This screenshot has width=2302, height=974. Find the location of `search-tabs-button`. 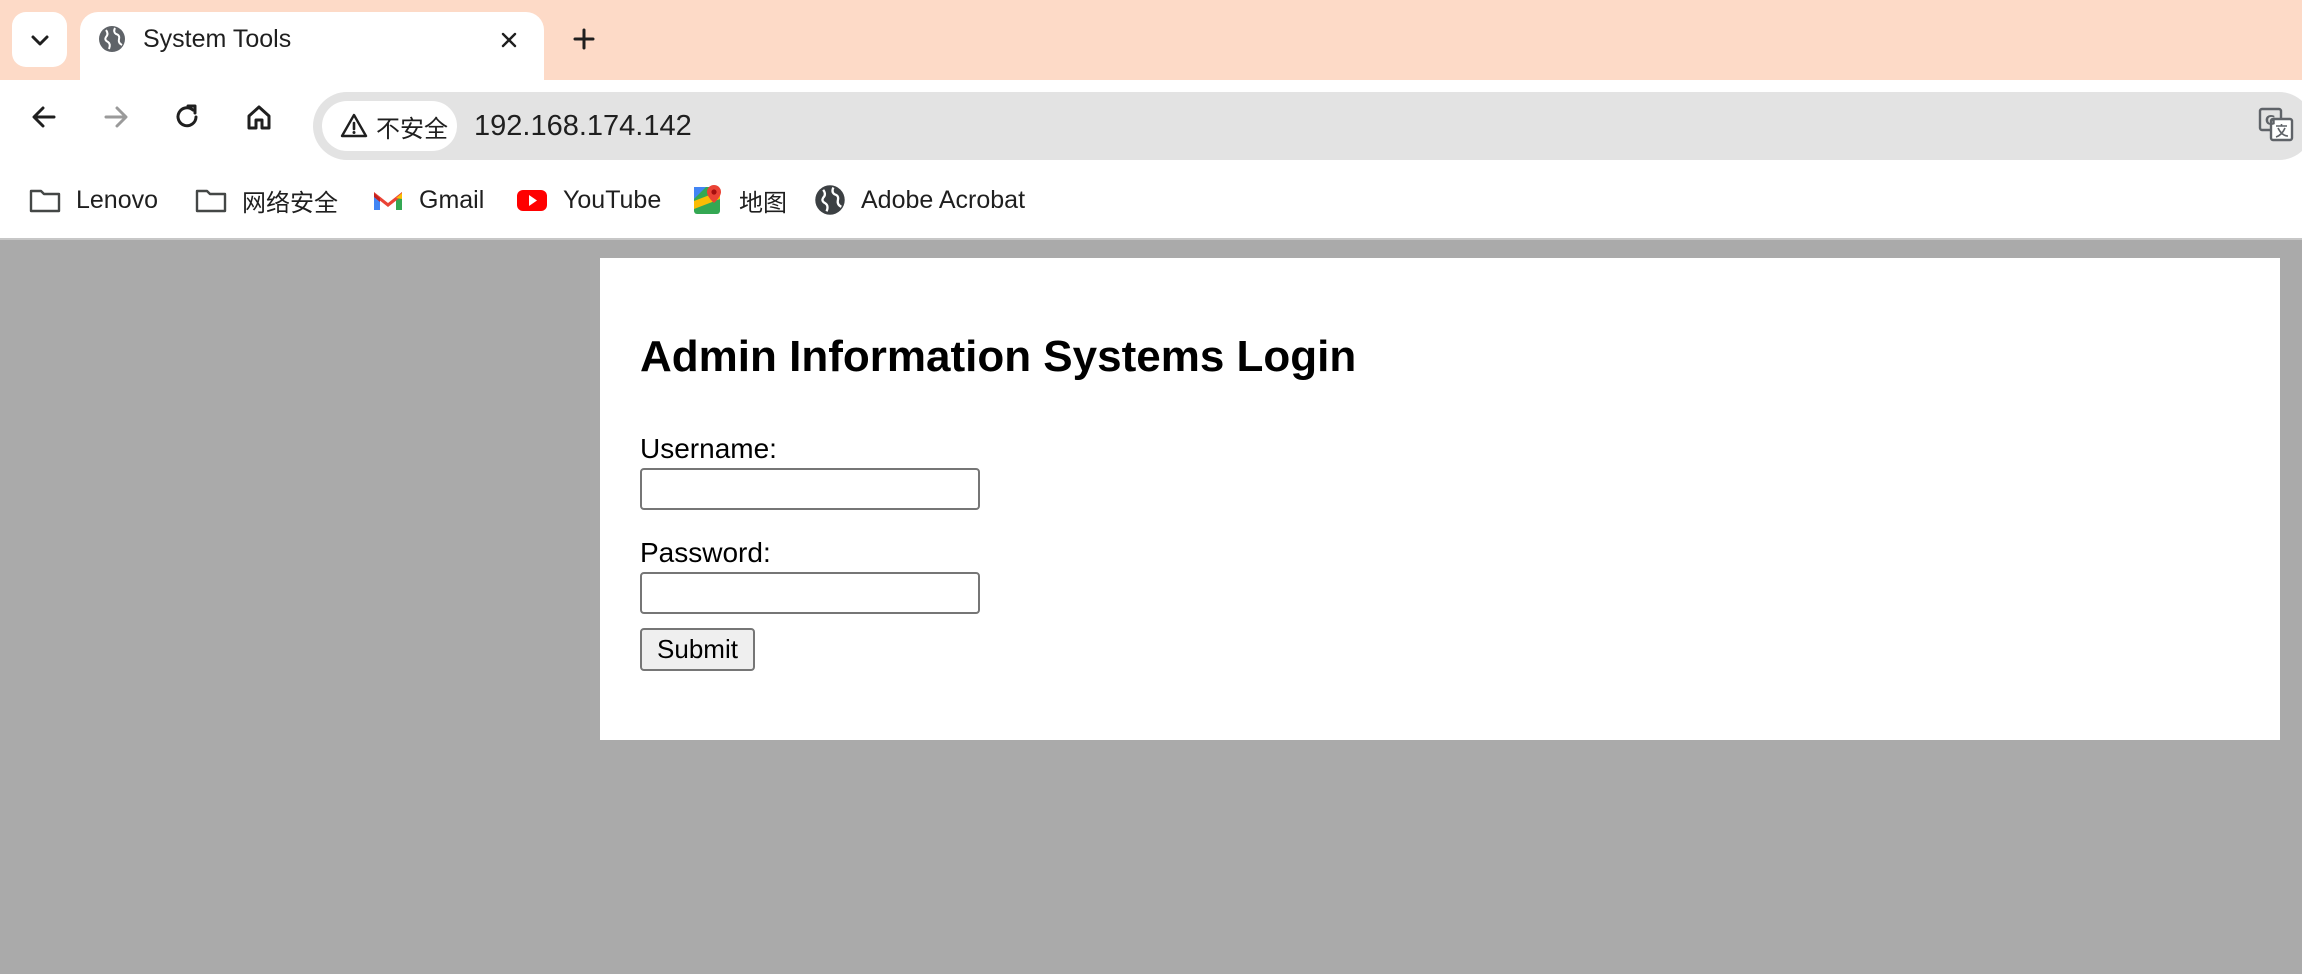

search-tabs-button is located at coordinates (39, 39).